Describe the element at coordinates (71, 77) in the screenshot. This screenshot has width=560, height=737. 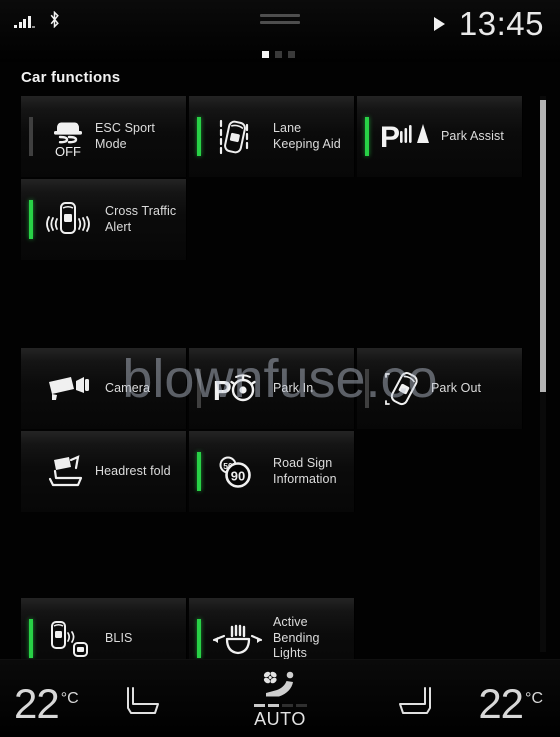
I see `page-title: Car functions` at that location.